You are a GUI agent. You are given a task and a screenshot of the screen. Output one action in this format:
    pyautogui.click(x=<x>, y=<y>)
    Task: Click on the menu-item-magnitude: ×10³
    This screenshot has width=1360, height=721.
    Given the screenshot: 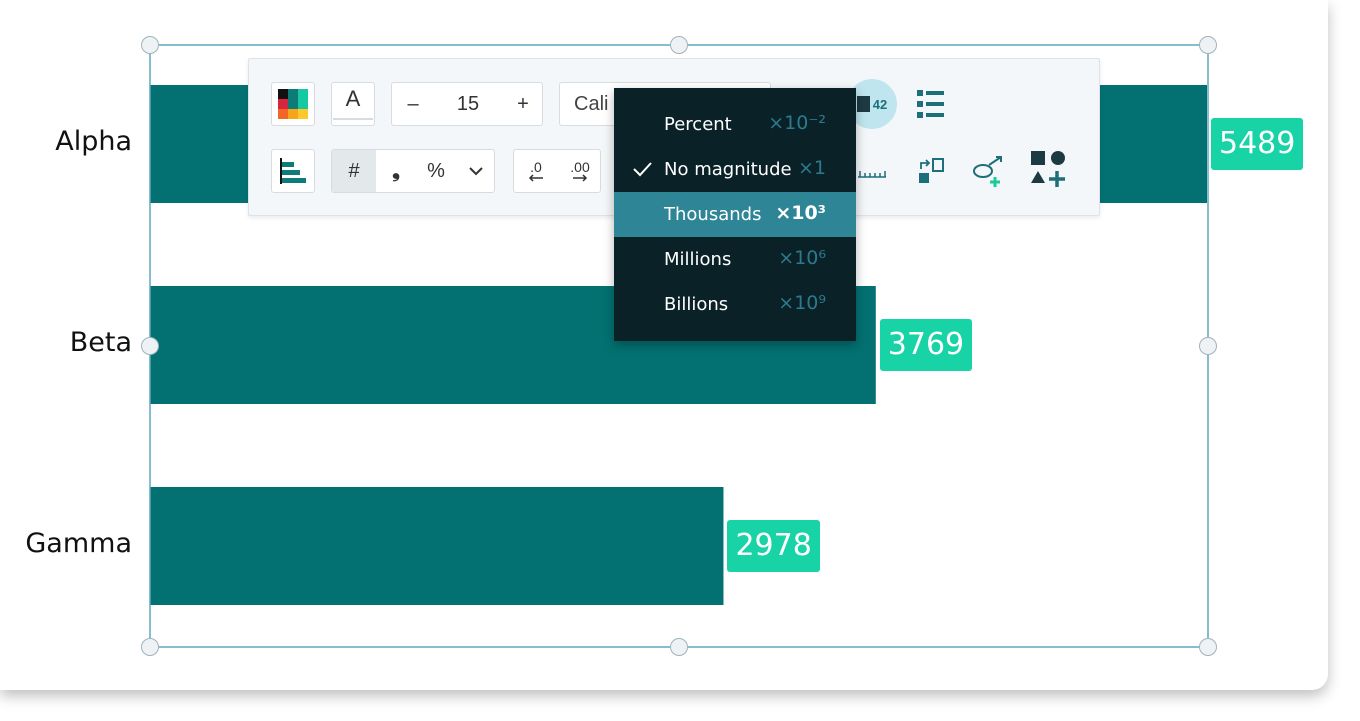 What is the action you would take?
    pyautogui.click(x=800, y=213)
    